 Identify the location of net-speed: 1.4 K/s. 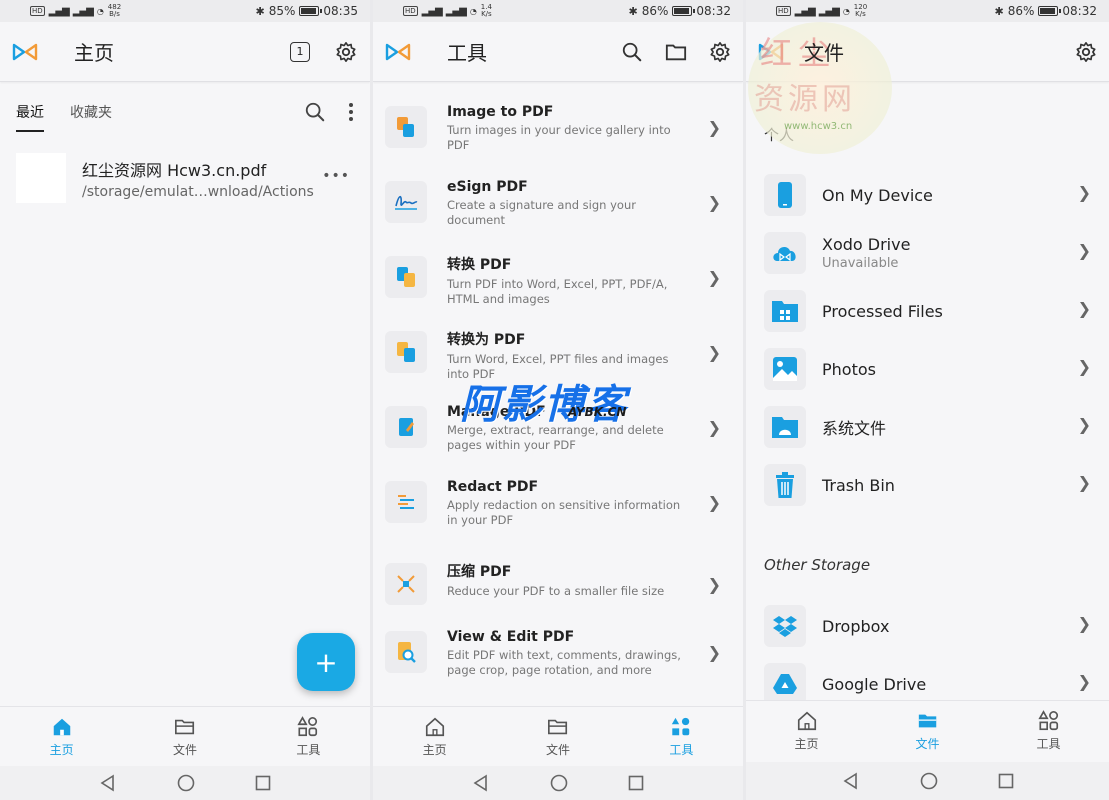
(486, 10).